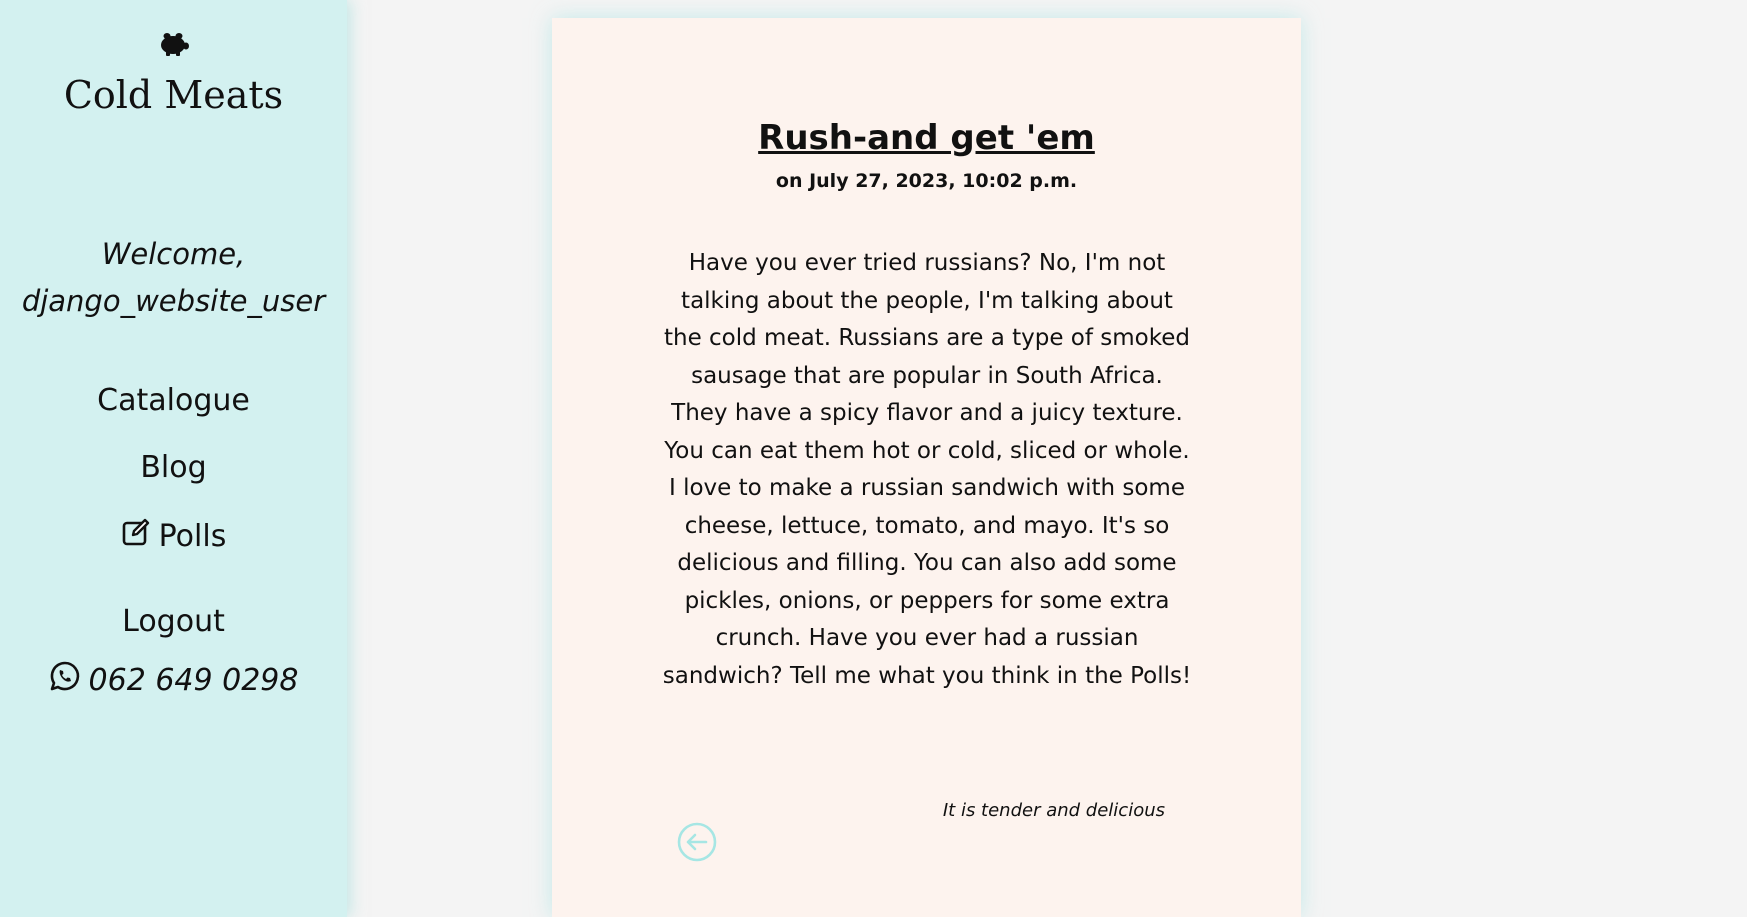 The width and height of the screenshot is (1747, 917). What do you see at coordinates (926, 138) in the screenshot?
I see `post-title: Rush-and get 'em` at bounding box center [926, 138].